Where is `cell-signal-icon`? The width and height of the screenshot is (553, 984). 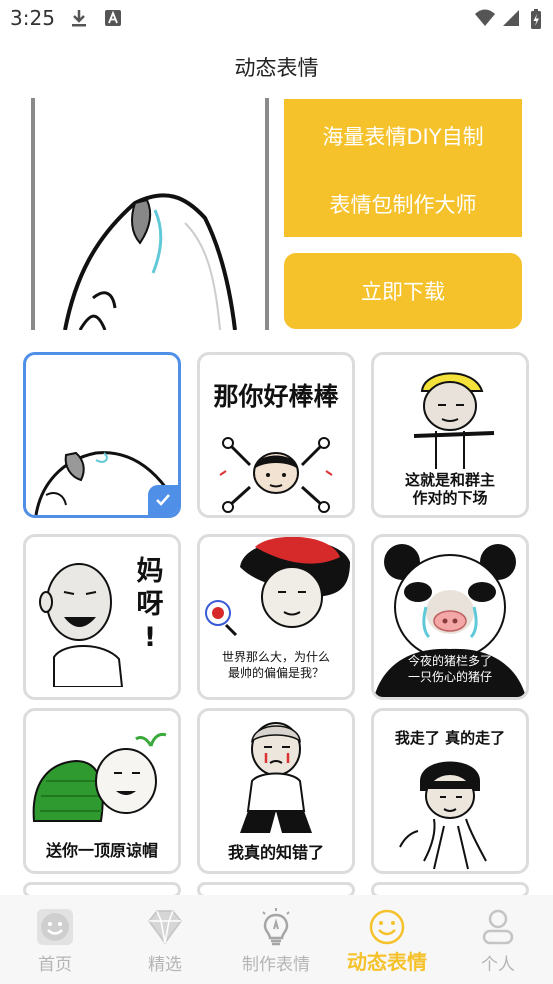 cell-signal-icon is located at coordinates (511, 18).